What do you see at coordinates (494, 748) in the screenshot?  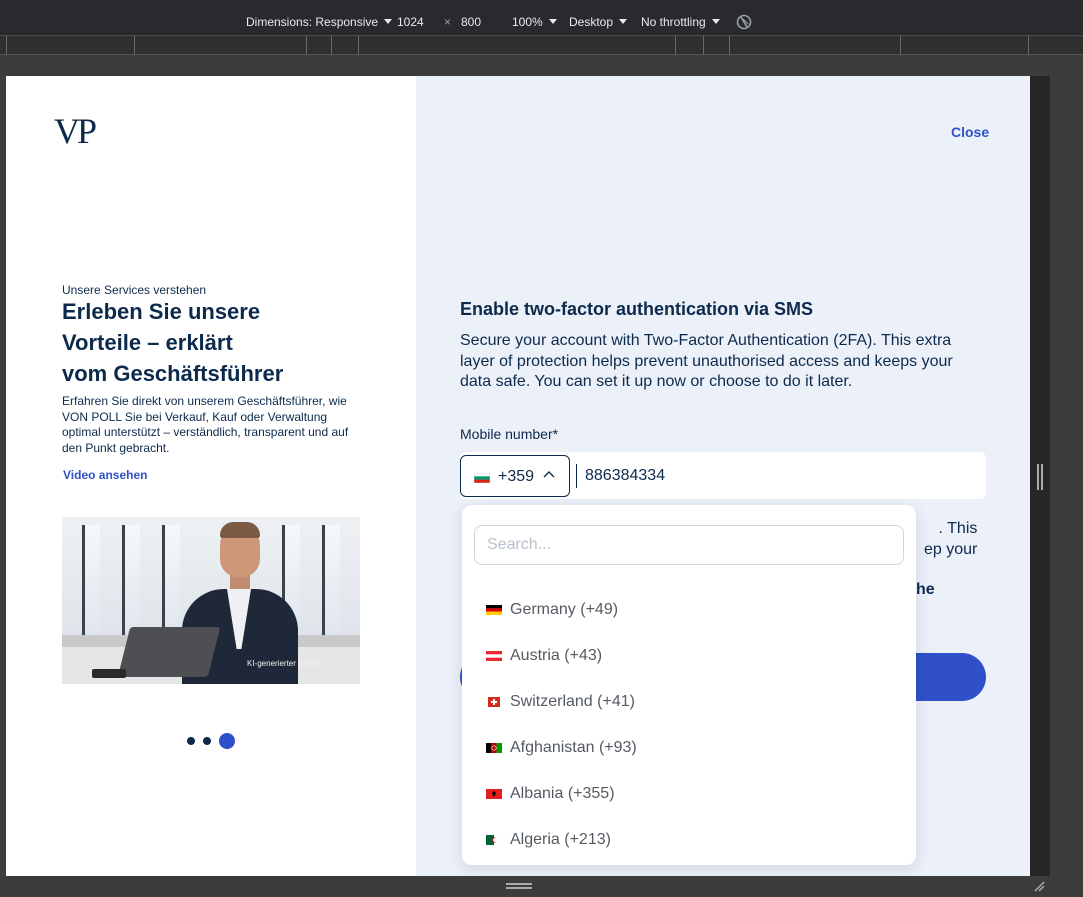 I see `afghanistan-flag-icon` at bounding box center [494, 748].